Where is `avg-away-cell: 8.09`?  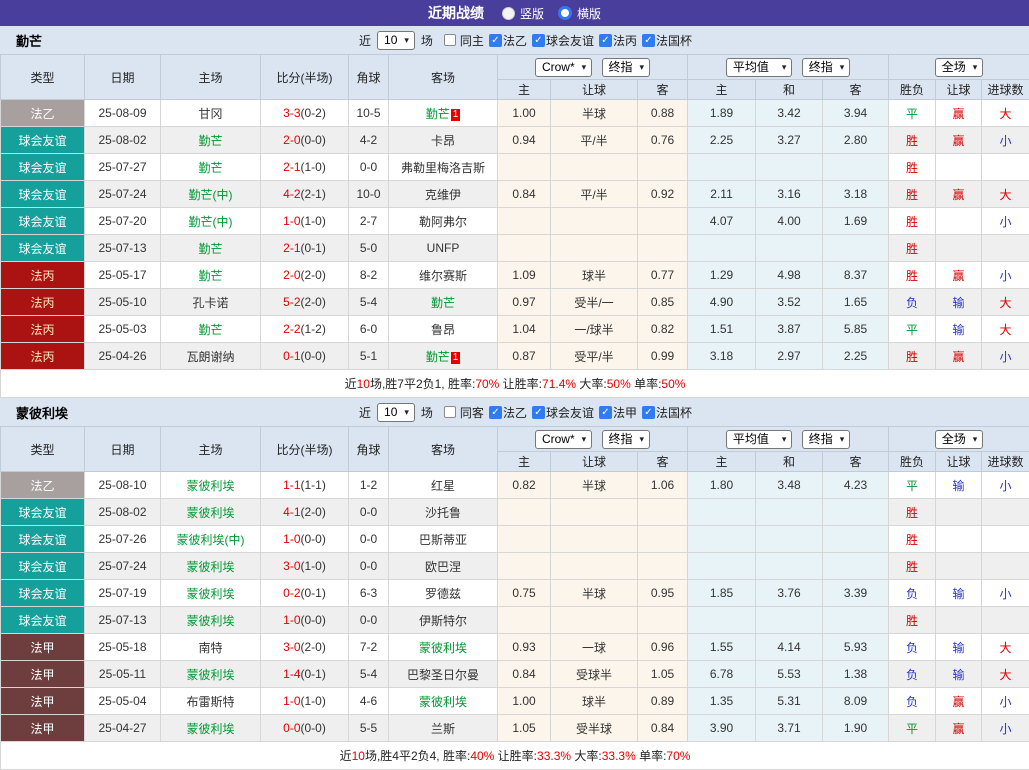
avg-away-cell: 8.09 is located at coordinates (856, 701).